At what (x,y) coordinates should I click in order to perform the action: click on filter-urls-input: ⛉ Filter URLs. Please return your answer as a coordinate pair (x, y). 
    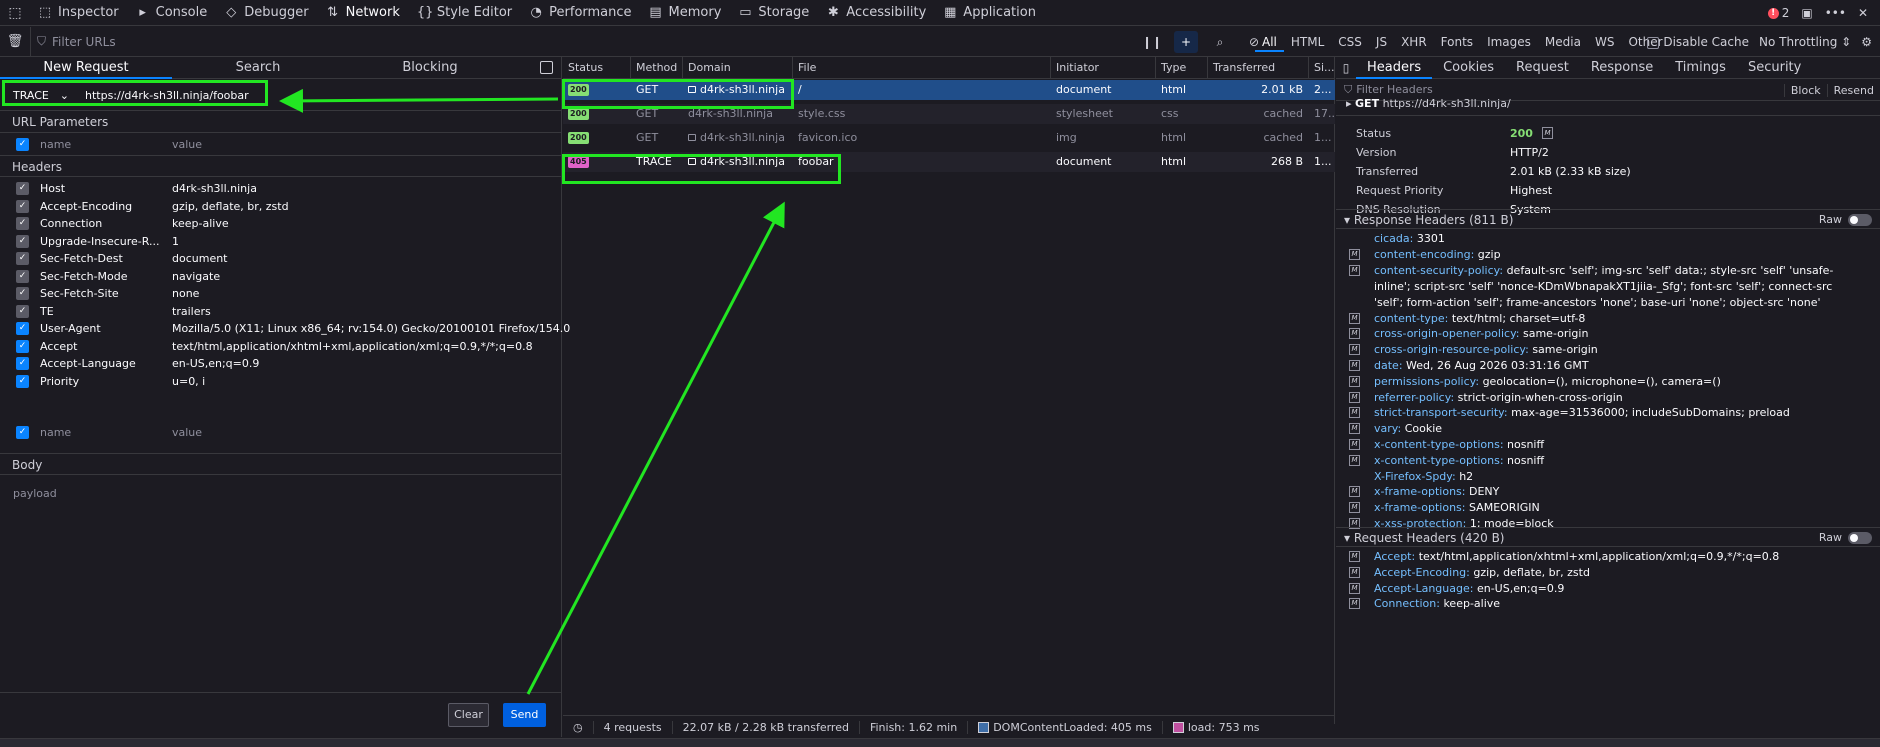
    Looking at the image, I should click on (580, 41).